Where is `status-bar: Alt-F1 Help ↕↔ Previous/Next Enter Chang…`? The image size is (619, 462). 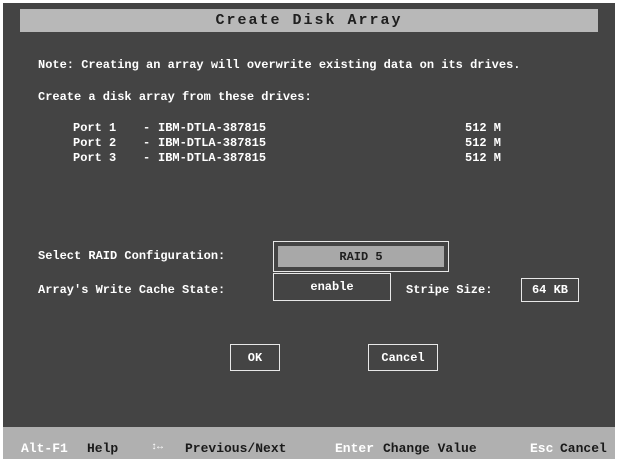
status-bar: Alt-F1 Help ↕↔ Previous/Next Enter Chang… is located at coordinates (309, 443).